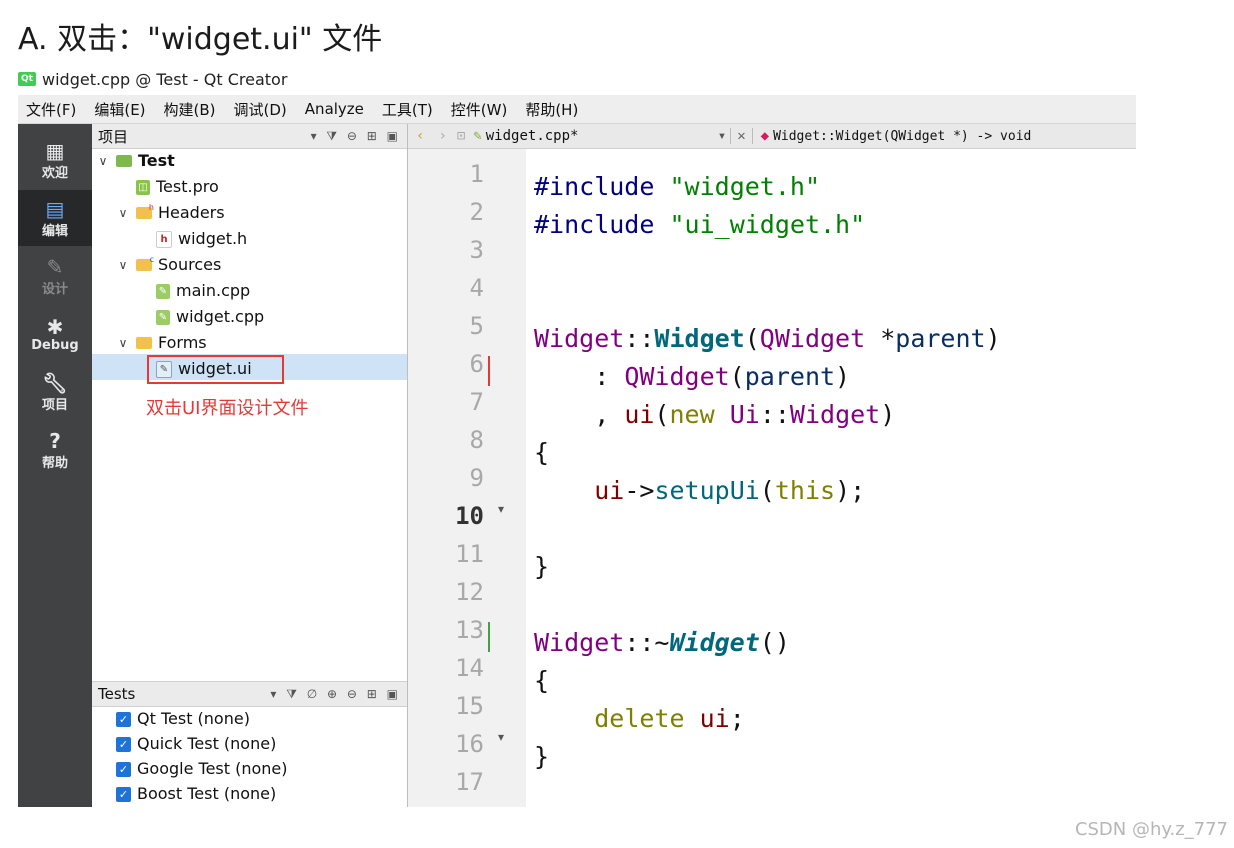 The image size is (1234, 848). What do you see at coordinates (692, 377) in the screenshot?
I see `code-line-6: : QWidget(parent)` at bounding box center [692, 377].